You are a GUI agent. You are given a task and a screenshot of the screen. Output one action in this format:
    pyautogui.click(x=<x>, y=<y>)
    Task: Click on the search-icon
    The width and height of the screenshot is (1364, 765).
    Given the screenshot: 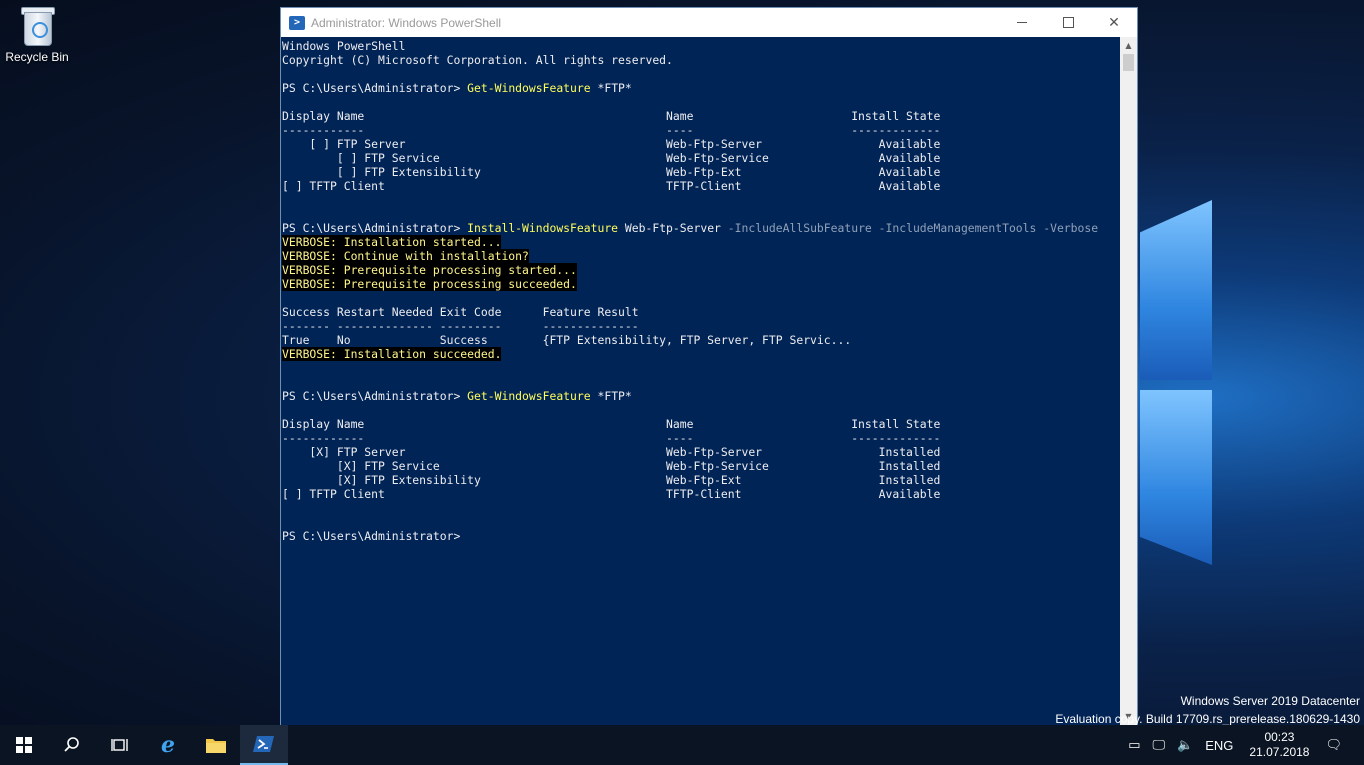 What is the action you would take?
    pyautogui.click(x=71, y=744)
    